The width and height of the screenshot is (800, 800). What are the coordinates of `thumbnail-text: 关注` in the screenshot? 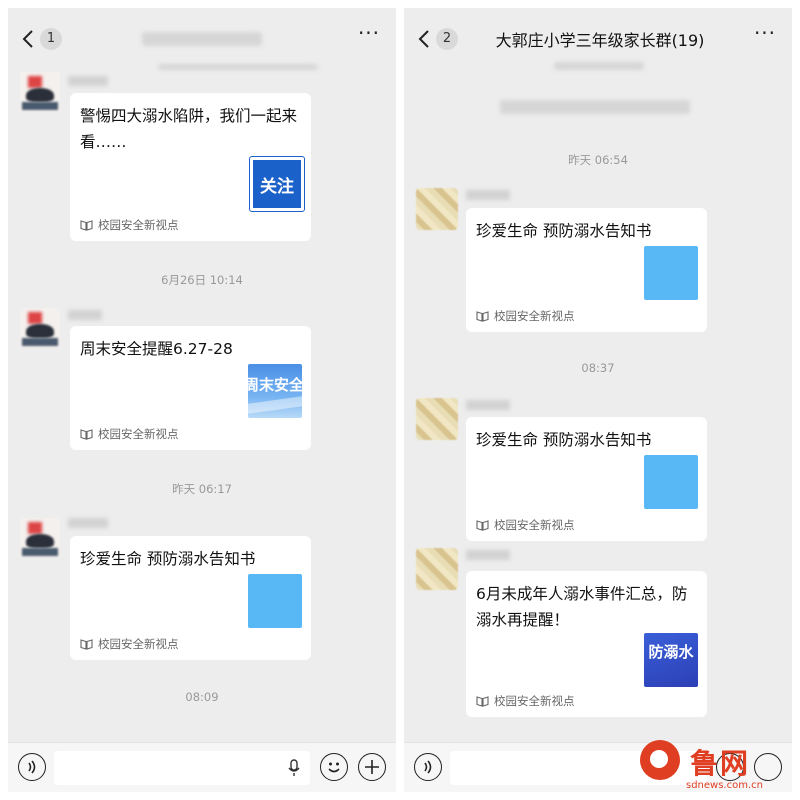 It's located at (277, 187).